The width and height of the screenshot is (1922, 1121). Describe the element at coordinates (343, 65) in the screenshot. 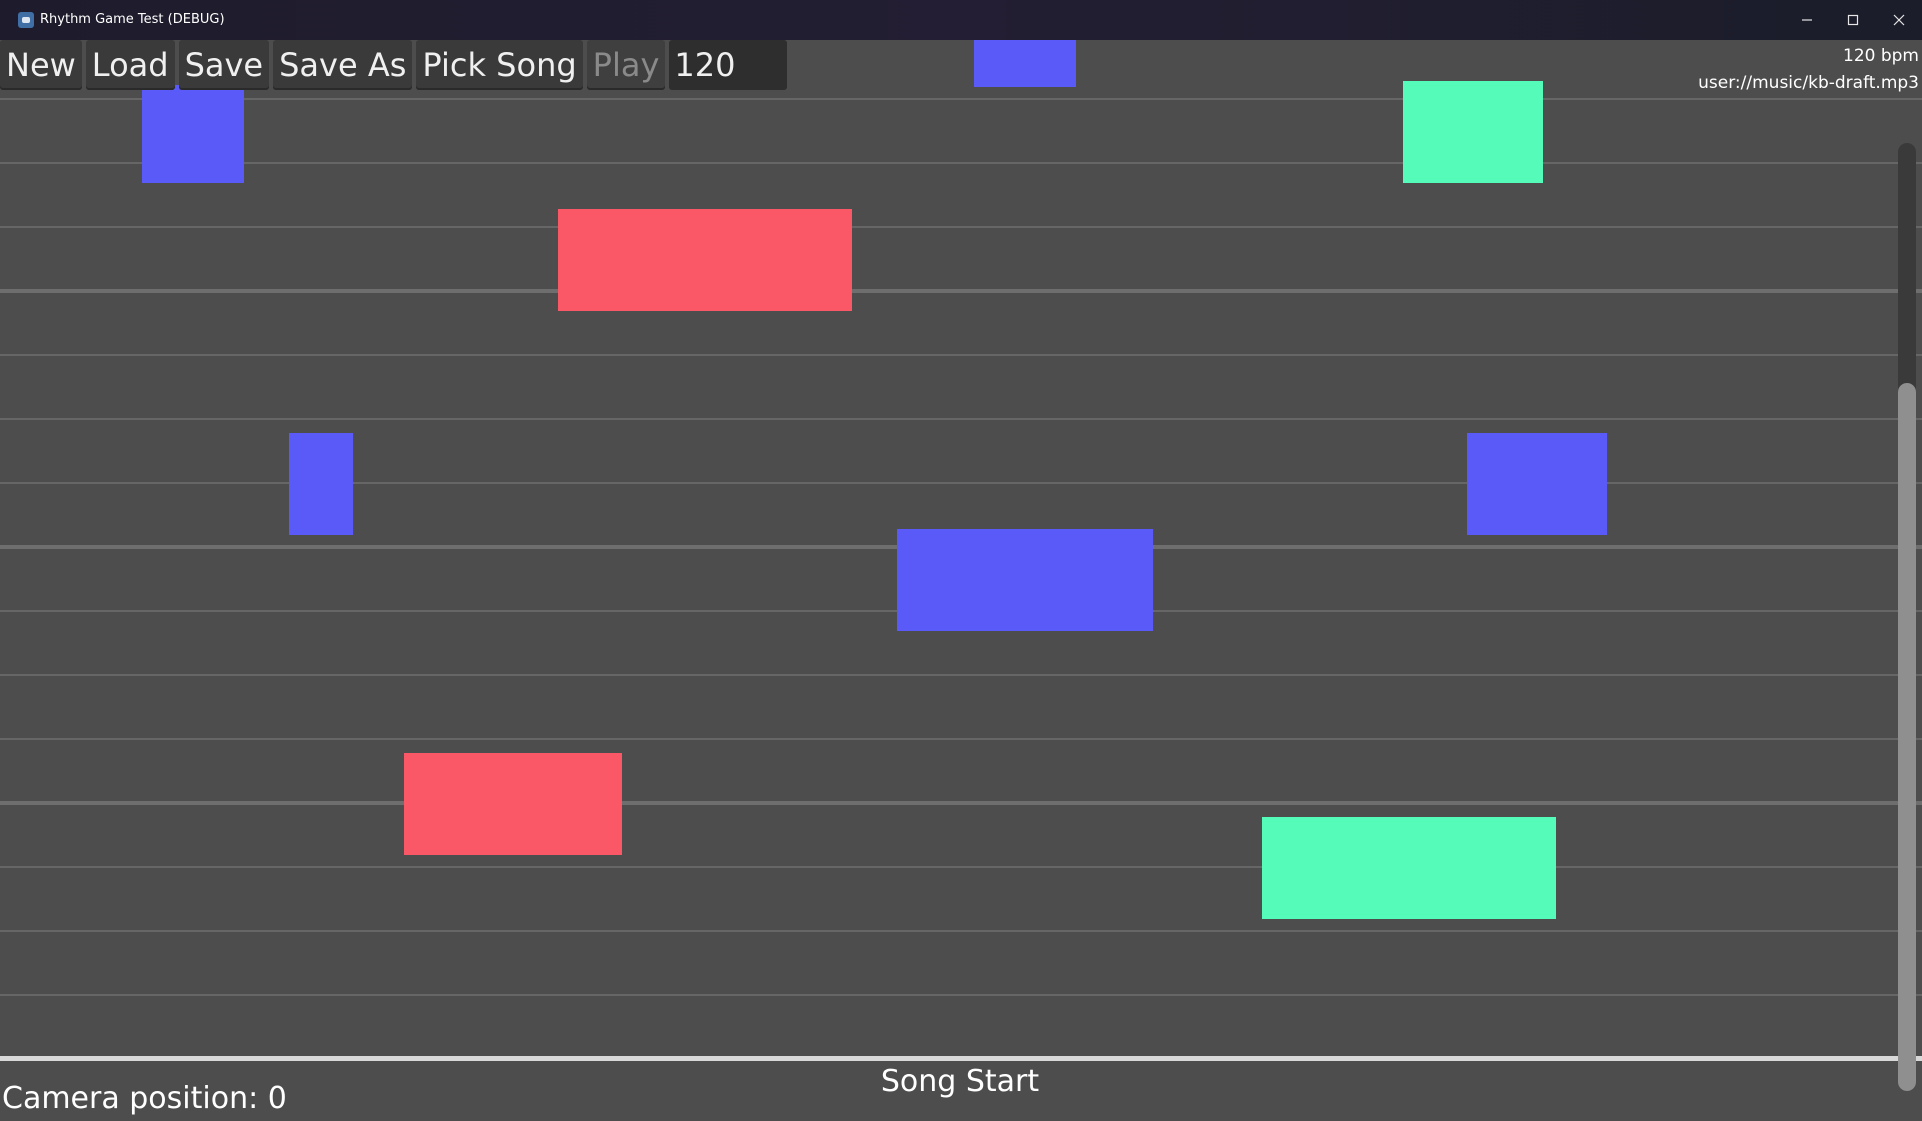

I see `save-as-button: Save As` at that location.